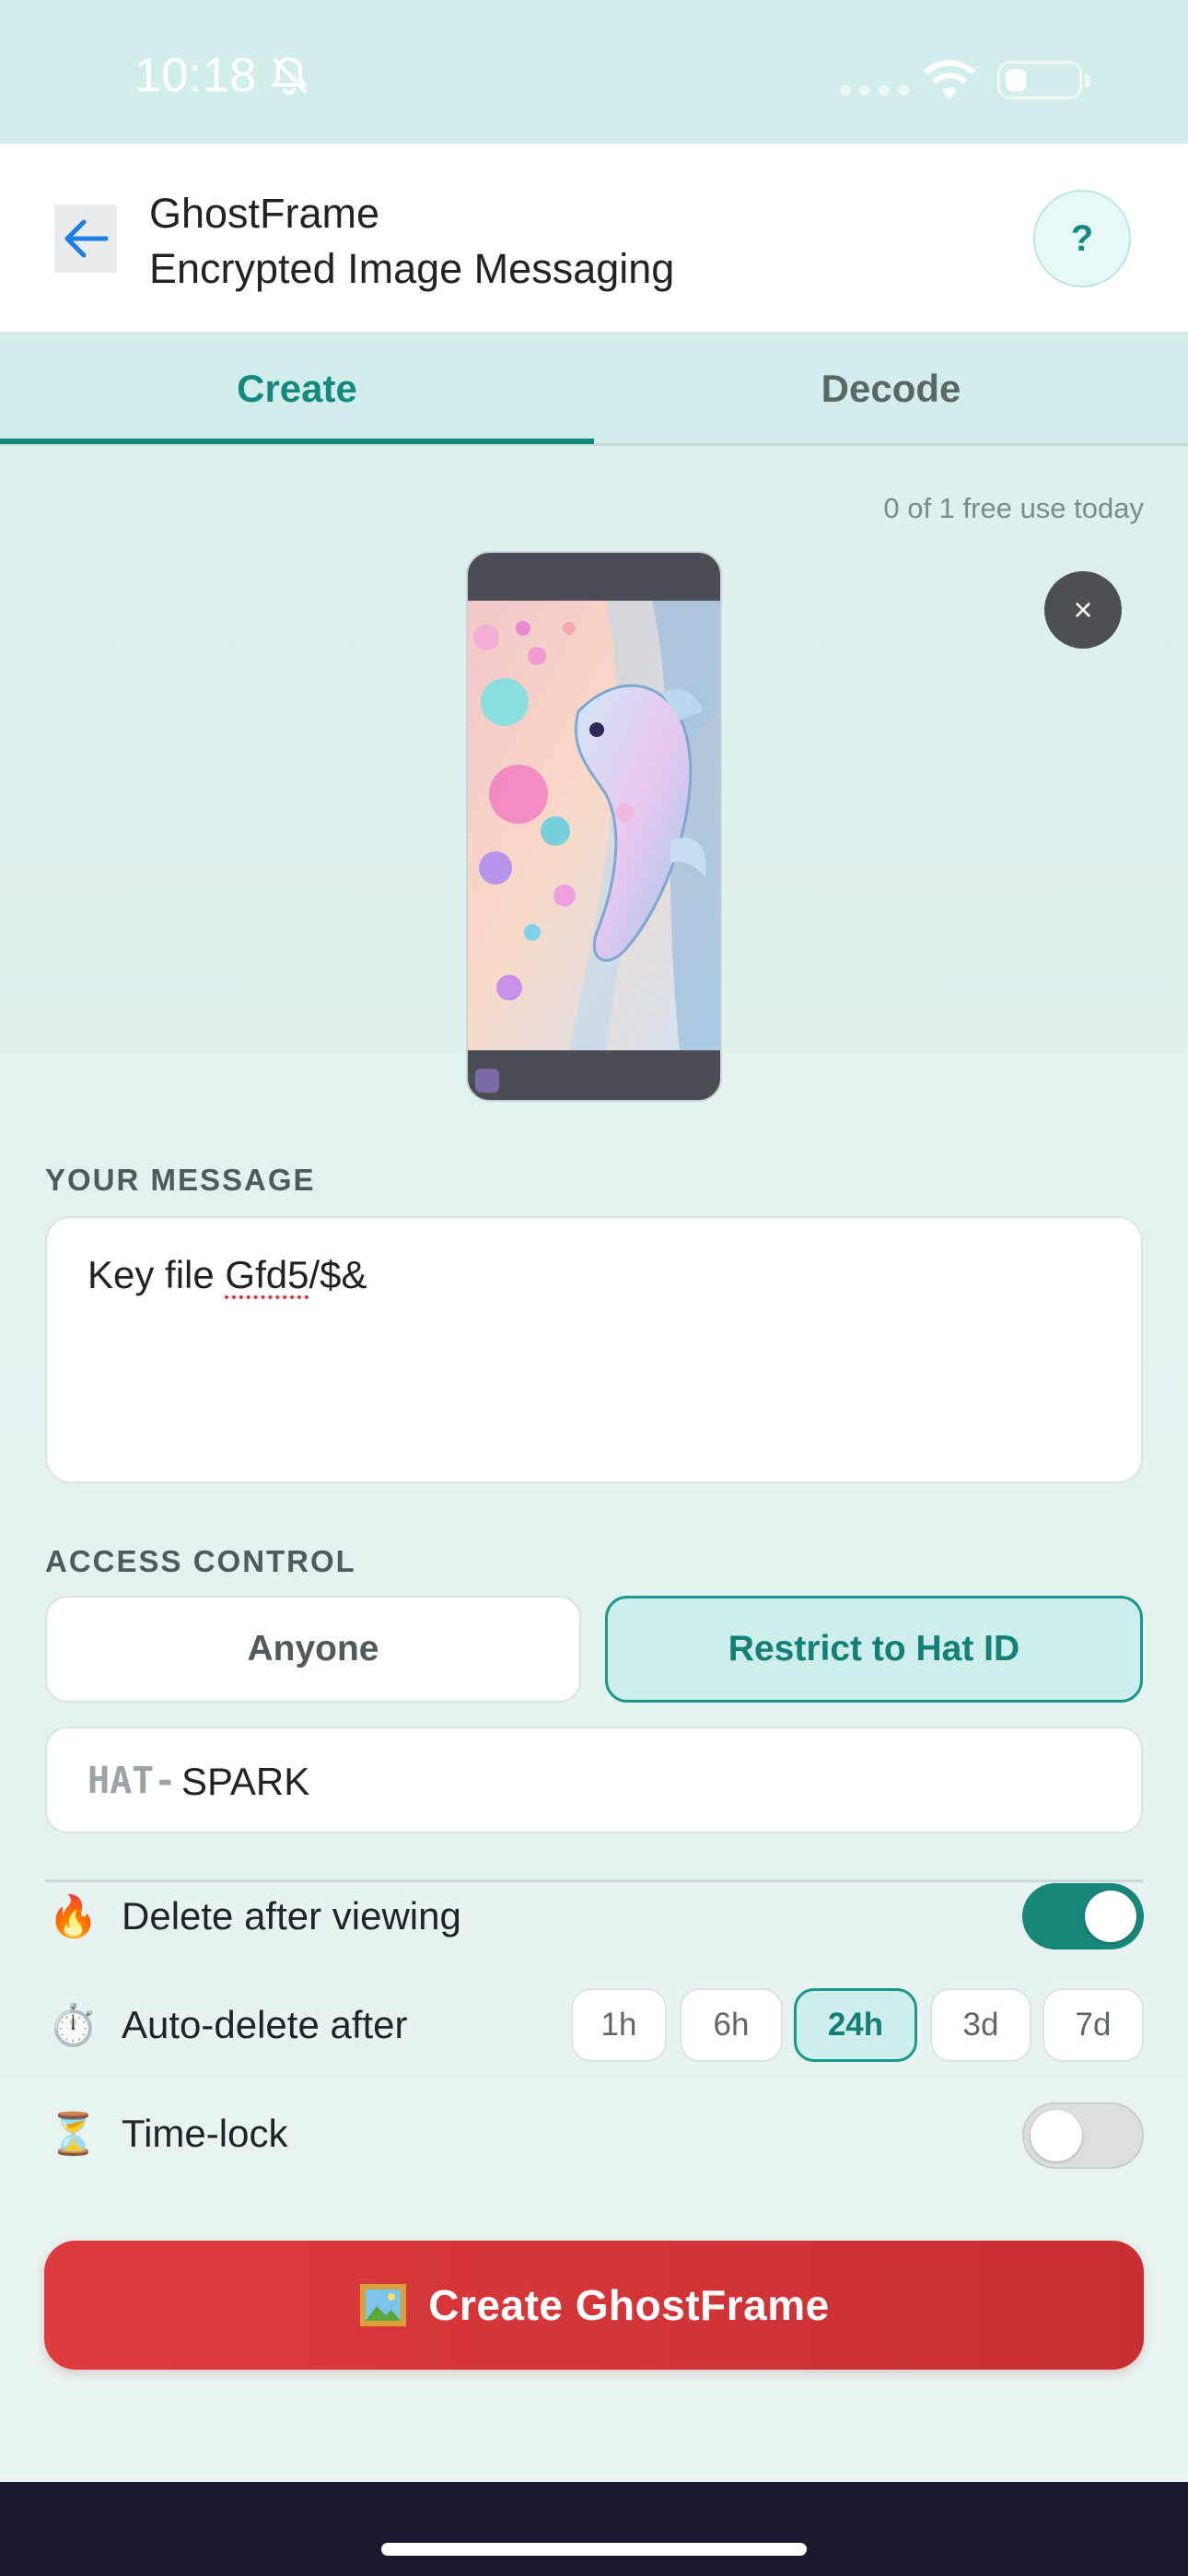 The image size is (1188, 2576). I want to click on hat-id-prefix: HAT-, so click(132, 1781).